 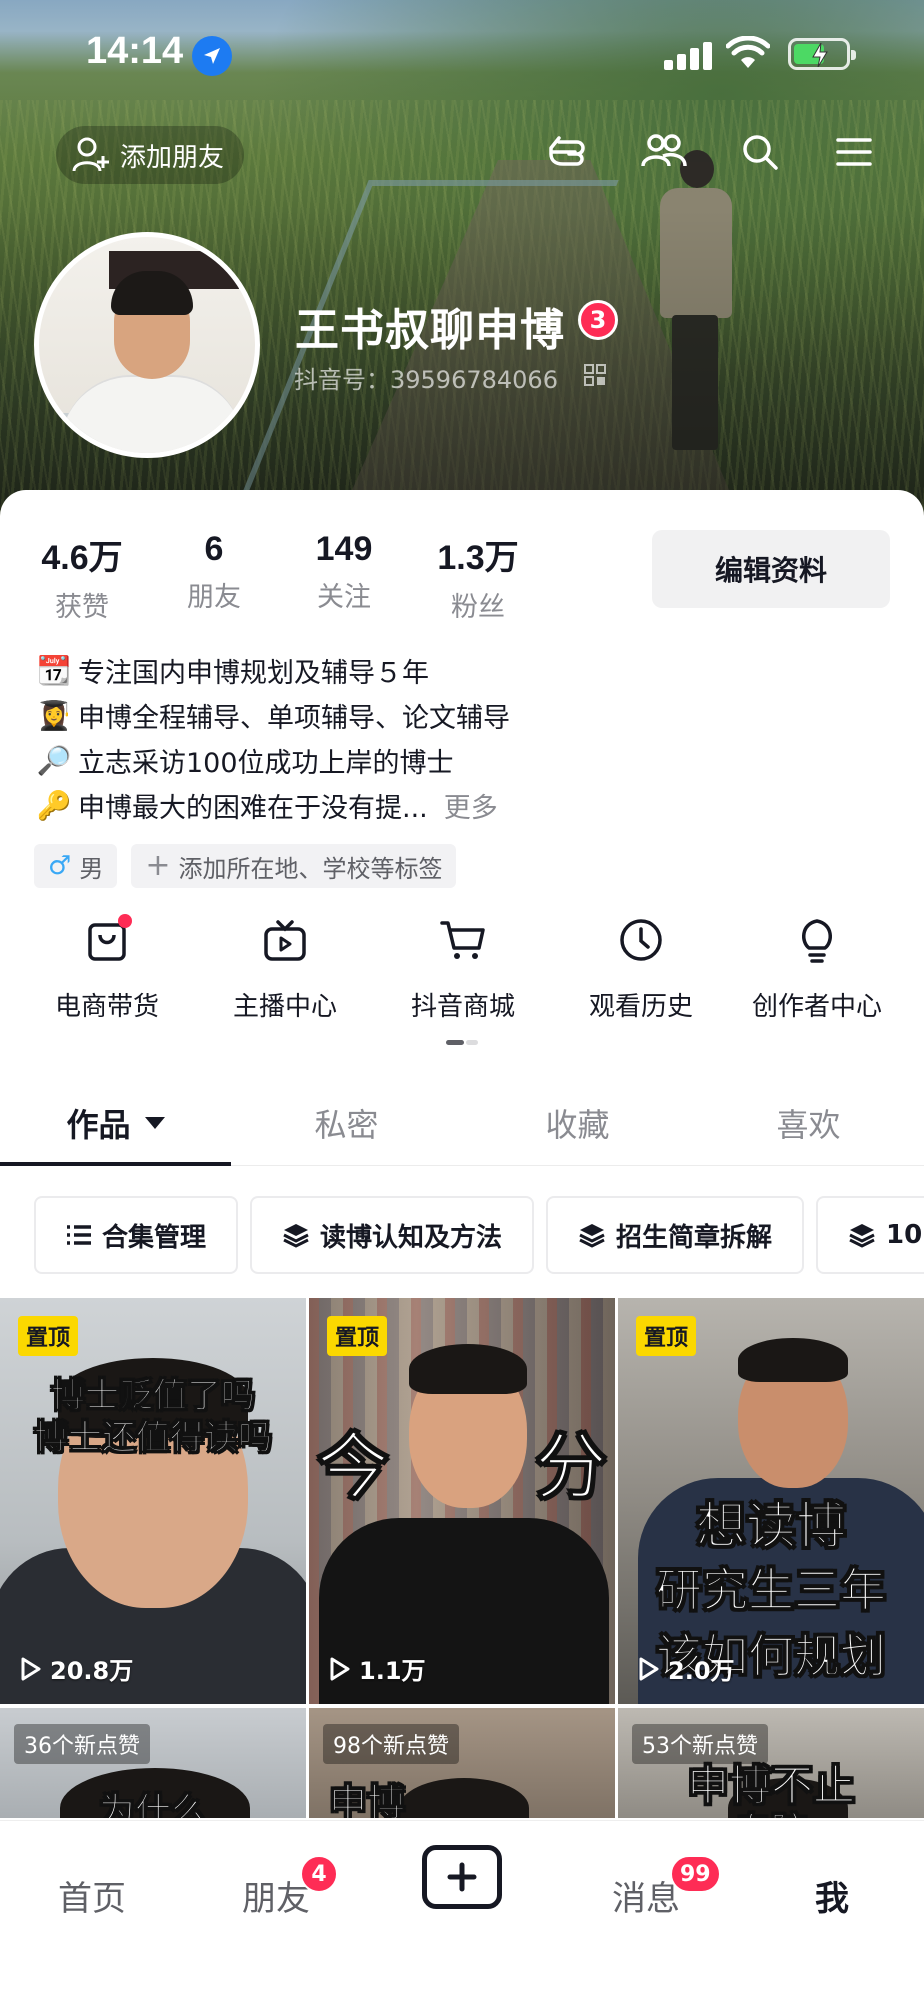 I want to click on tab-works: 作品, so click(x=115, y=1123).